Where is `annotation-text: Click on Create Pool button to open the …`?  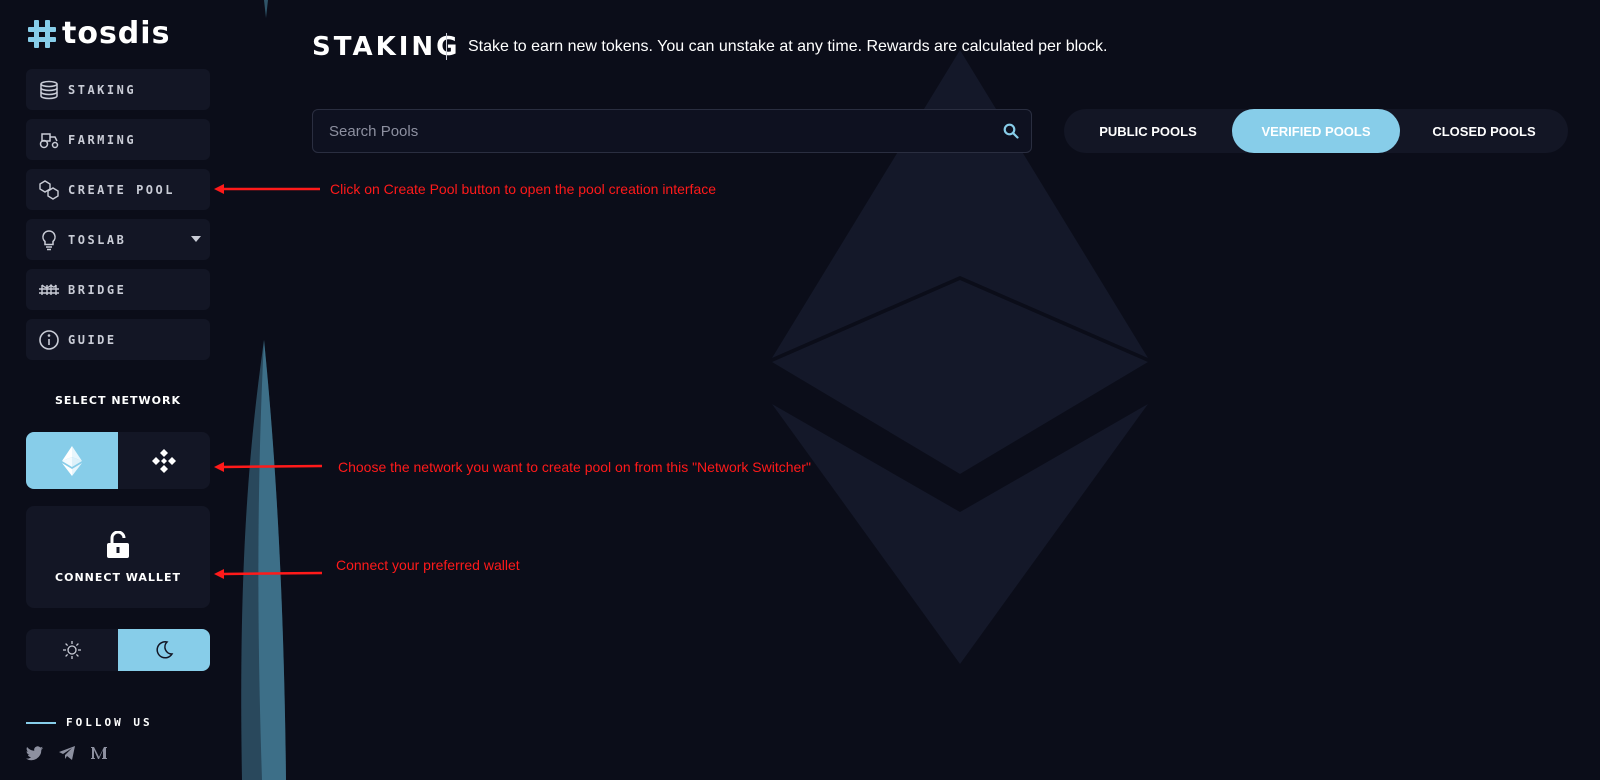 annotation-text: Click on Create Pool button to open the … is located at coordinates (523, 189).